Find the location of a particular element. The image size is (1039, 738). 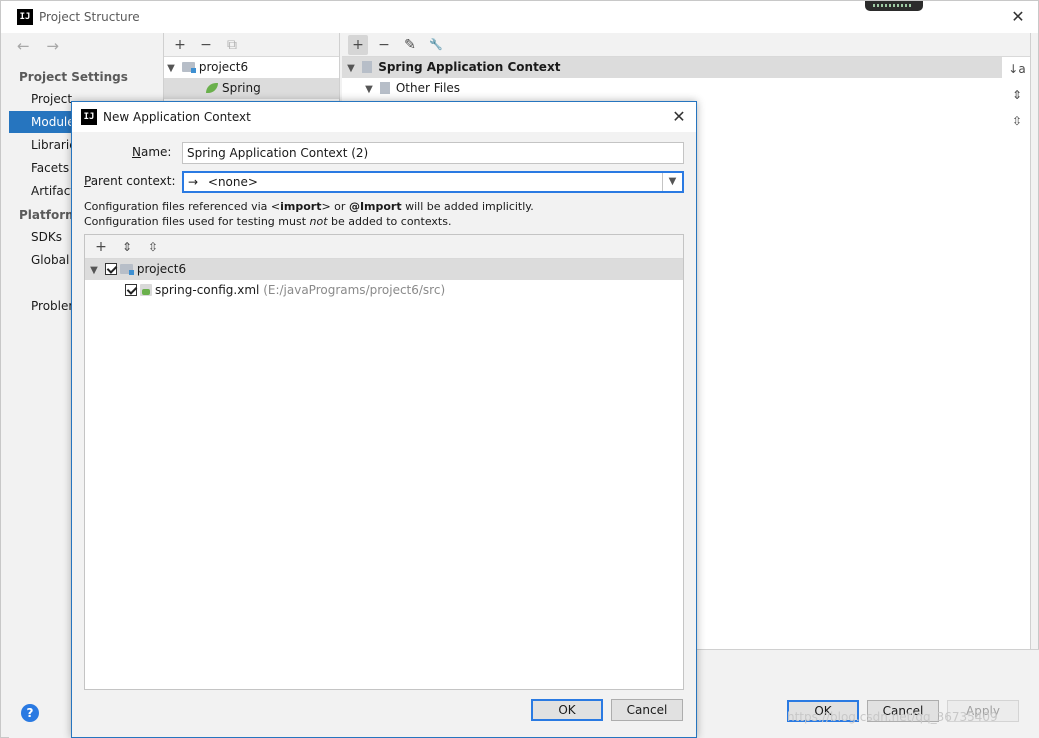

dialog-cancel-button: Cancel is located at coordinates (647, 710).